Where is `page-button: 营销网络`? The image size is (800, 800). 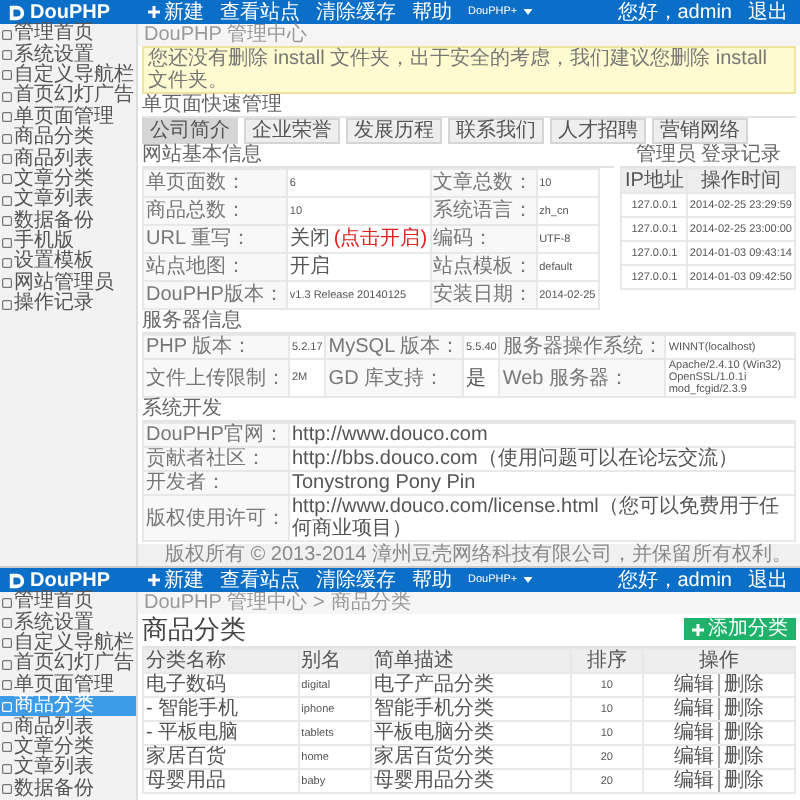 page-button: 营销网络 is located at coordinates (700, 131).